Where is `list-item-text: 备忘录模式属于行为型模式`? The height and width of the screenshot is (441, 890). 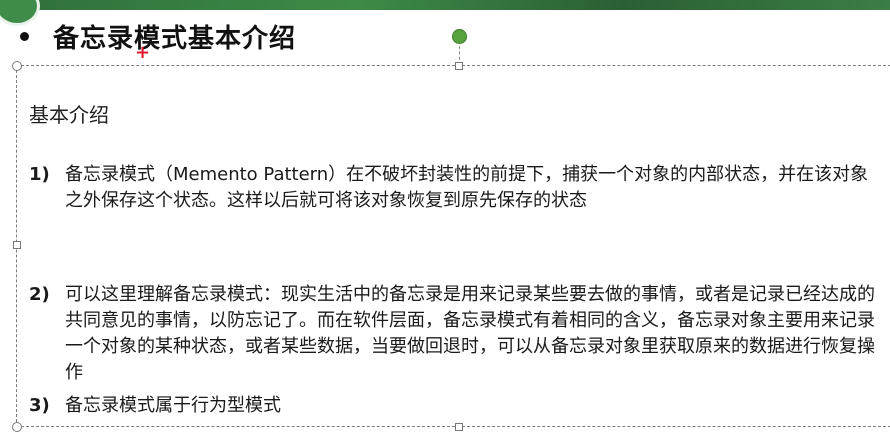
list-item-text: 备忘录模式属于行为型模式 is located at coordinates (173, 405).